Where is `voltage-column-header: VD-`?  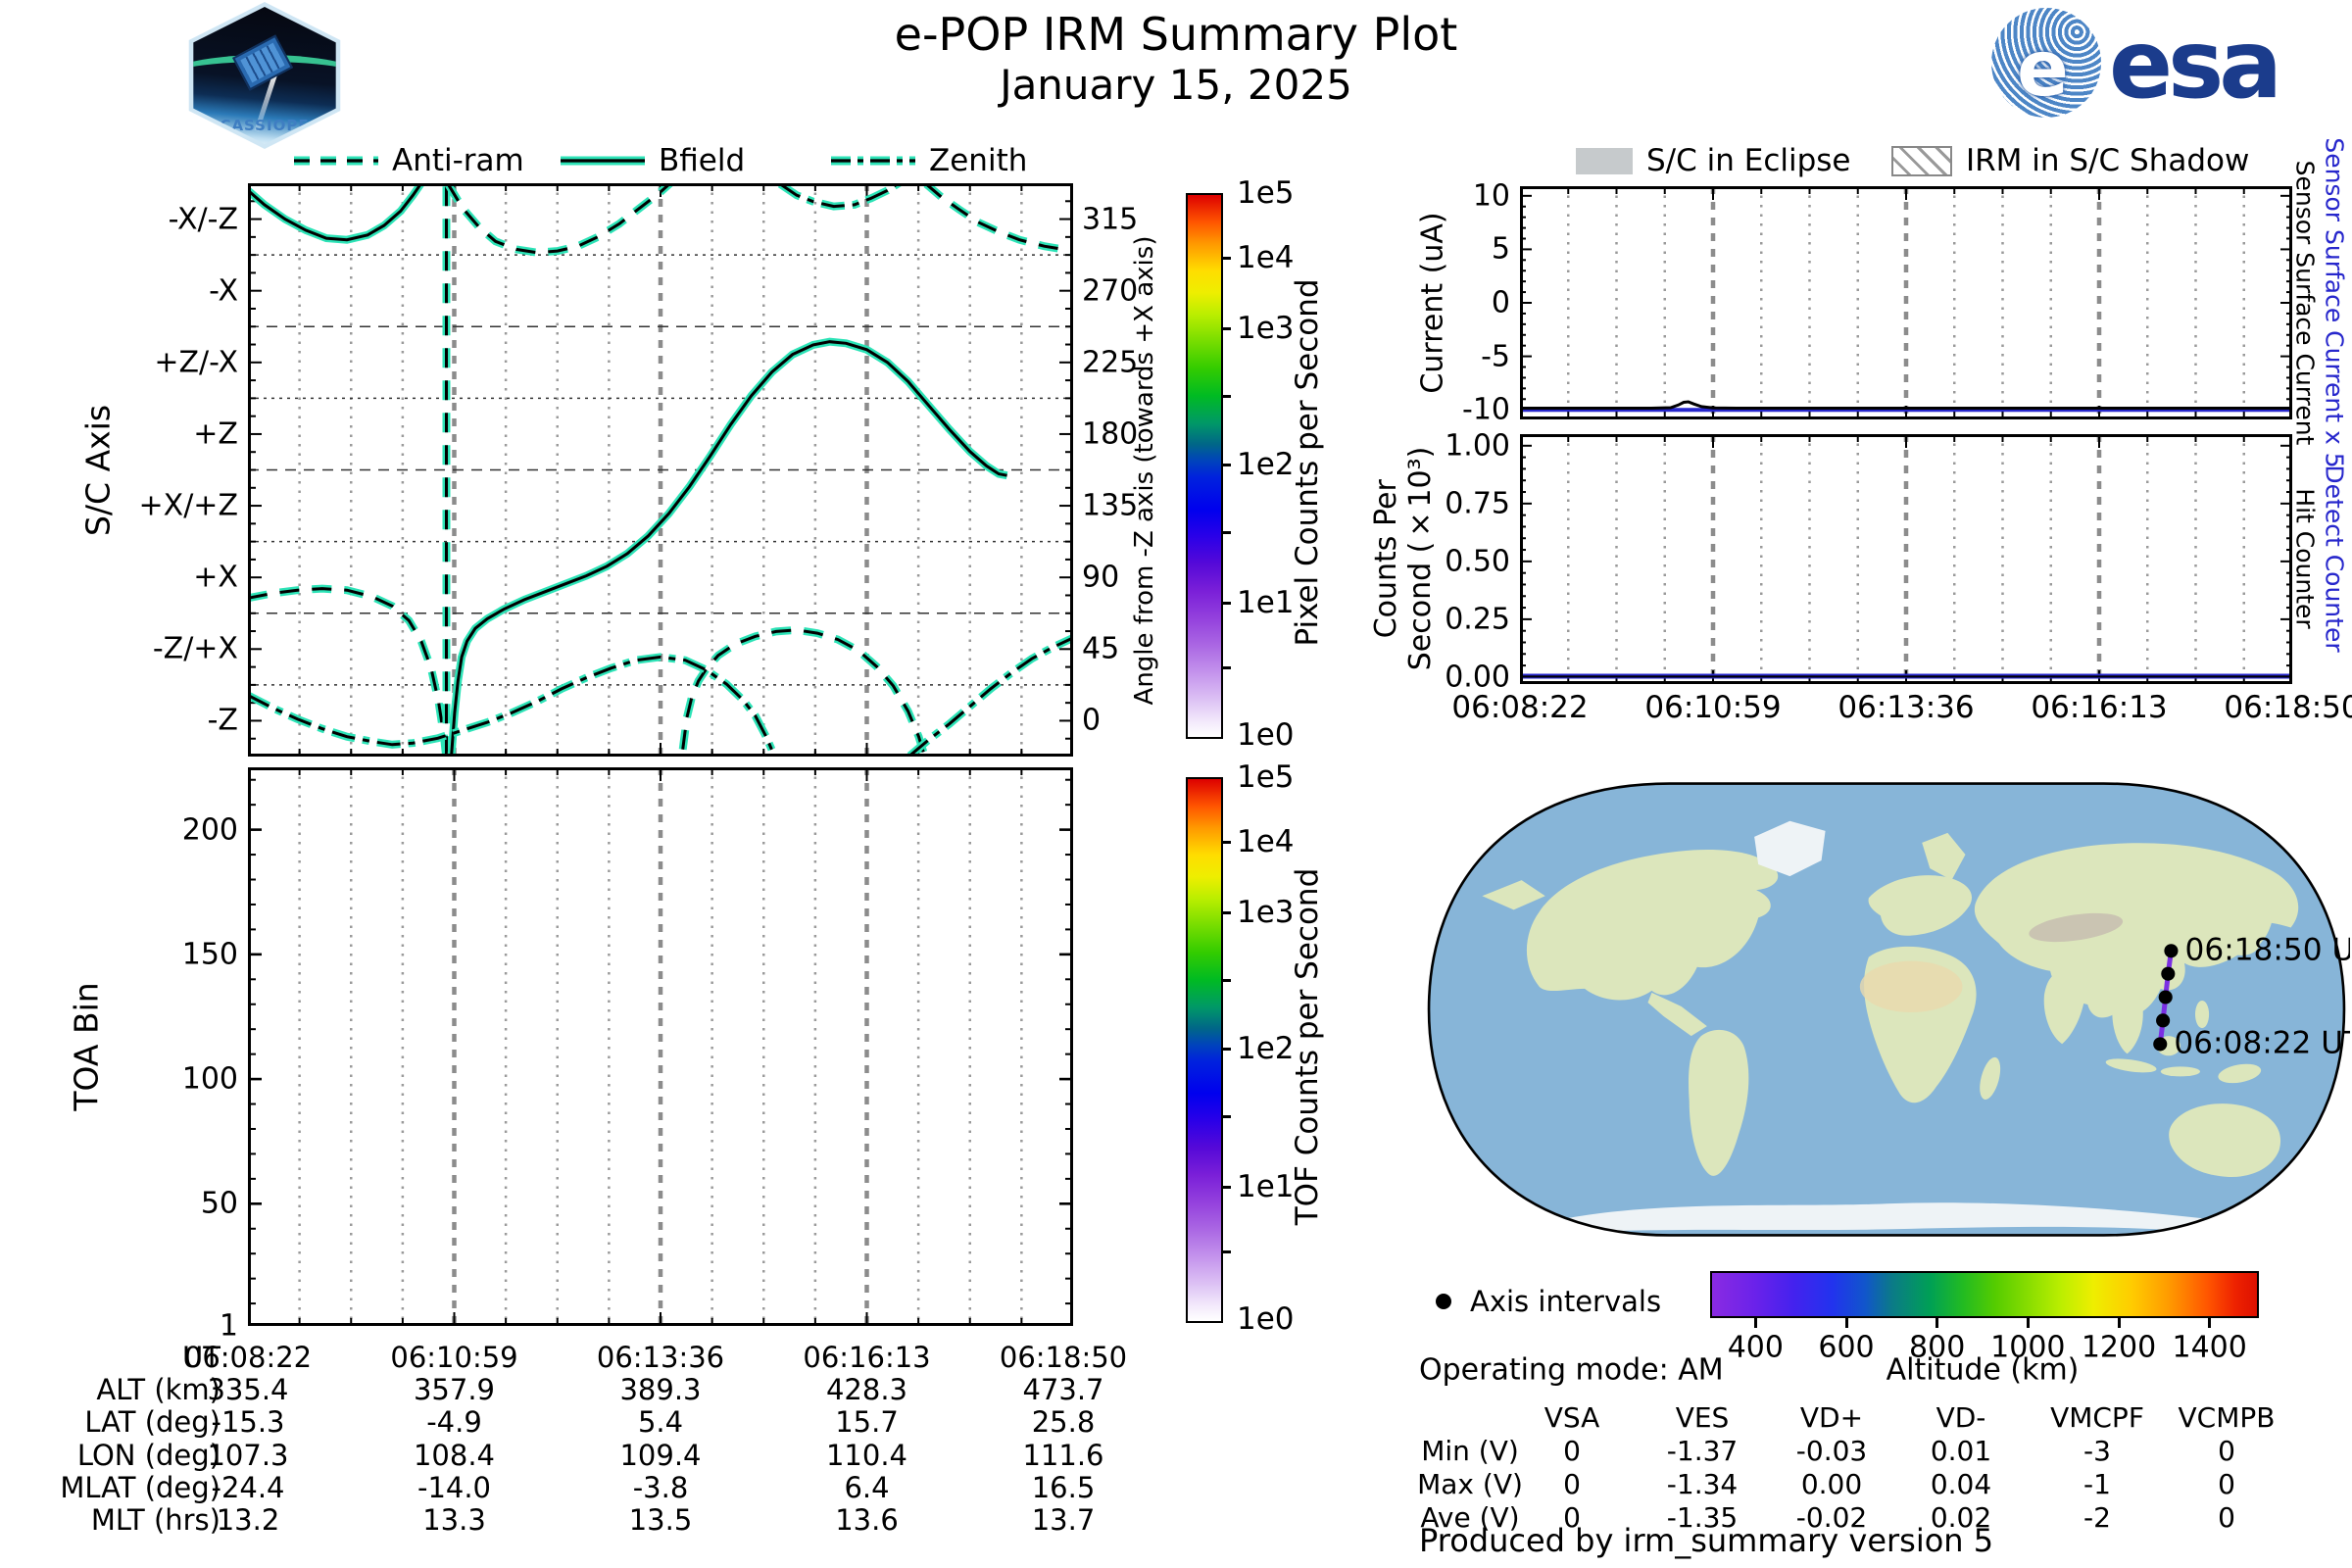
voltage-column-header: VD- is located at coordinates (1961, 1417).